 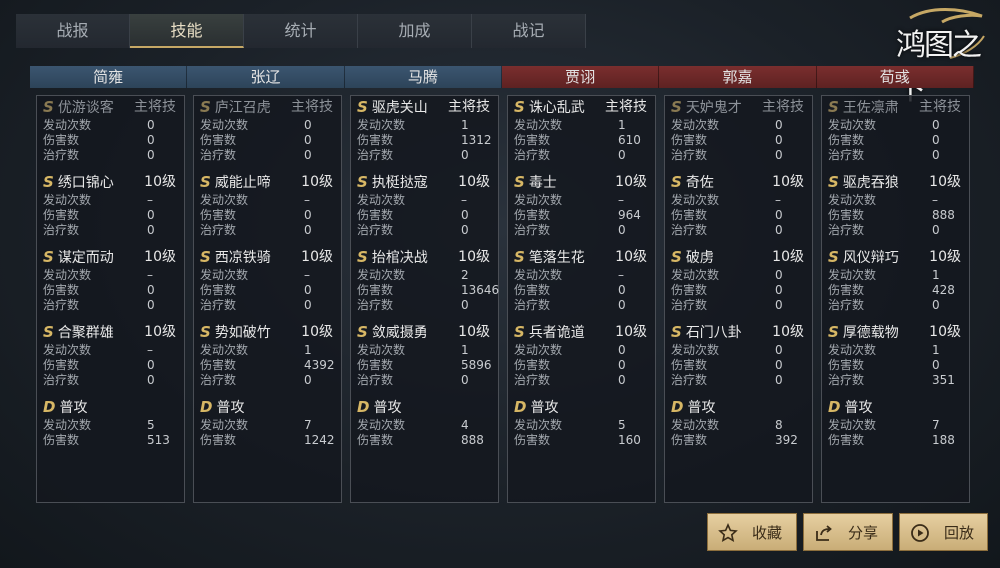 I want to click on skill-header: S 合聚群雄 10级, so click(x=110, y=332).